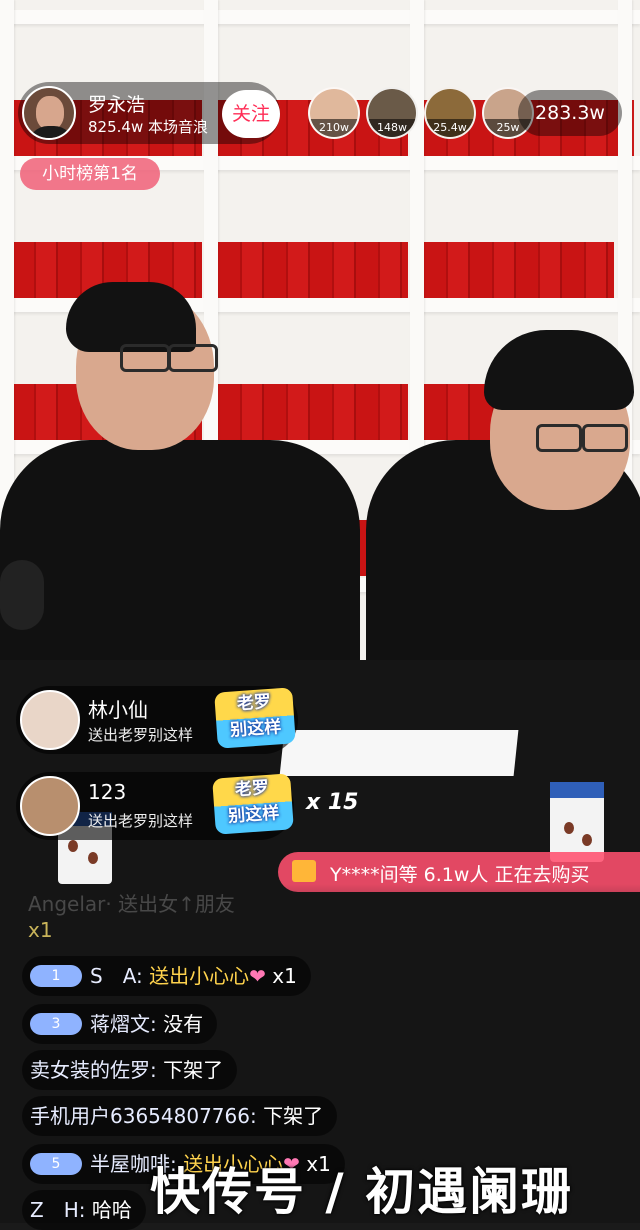  What do you see at coordinates (334, 128) in the screenshot?
I see `viewer-contribution-badge: 210w` at bounding box center [334, 128].